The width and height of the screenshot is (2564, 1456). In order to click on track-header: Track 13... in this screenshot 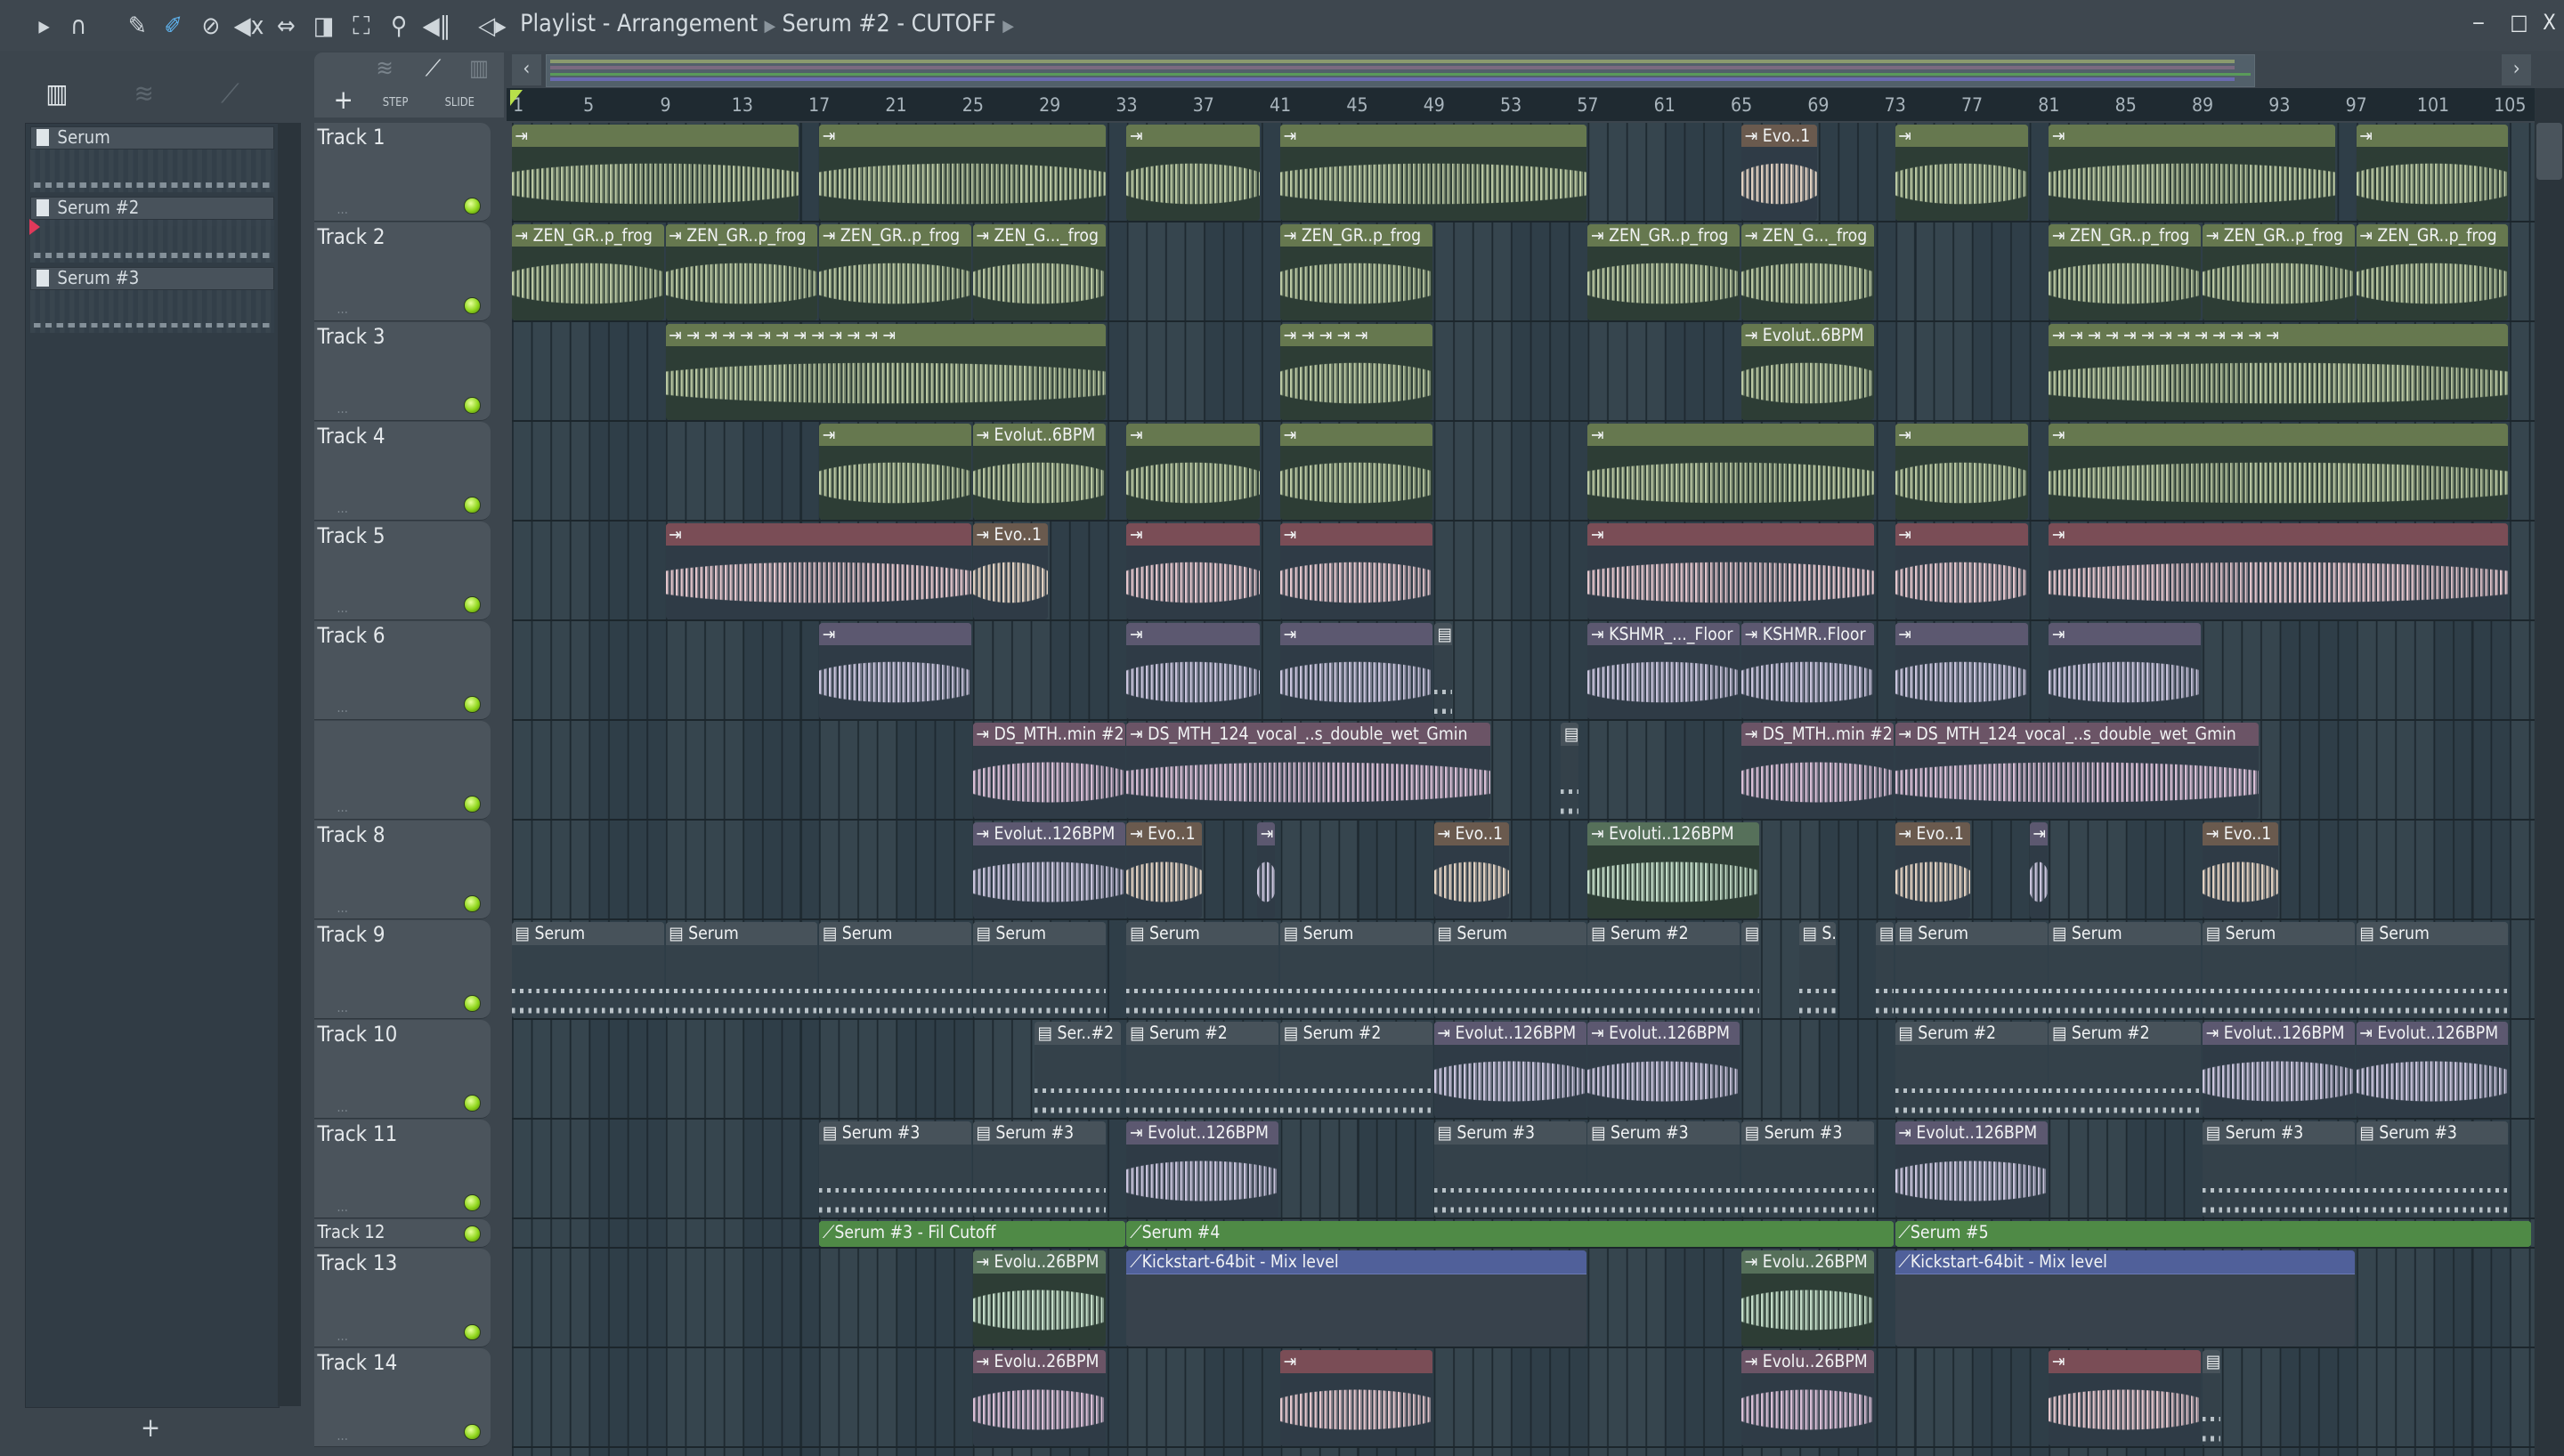, I will do `click(402, 1298)`.